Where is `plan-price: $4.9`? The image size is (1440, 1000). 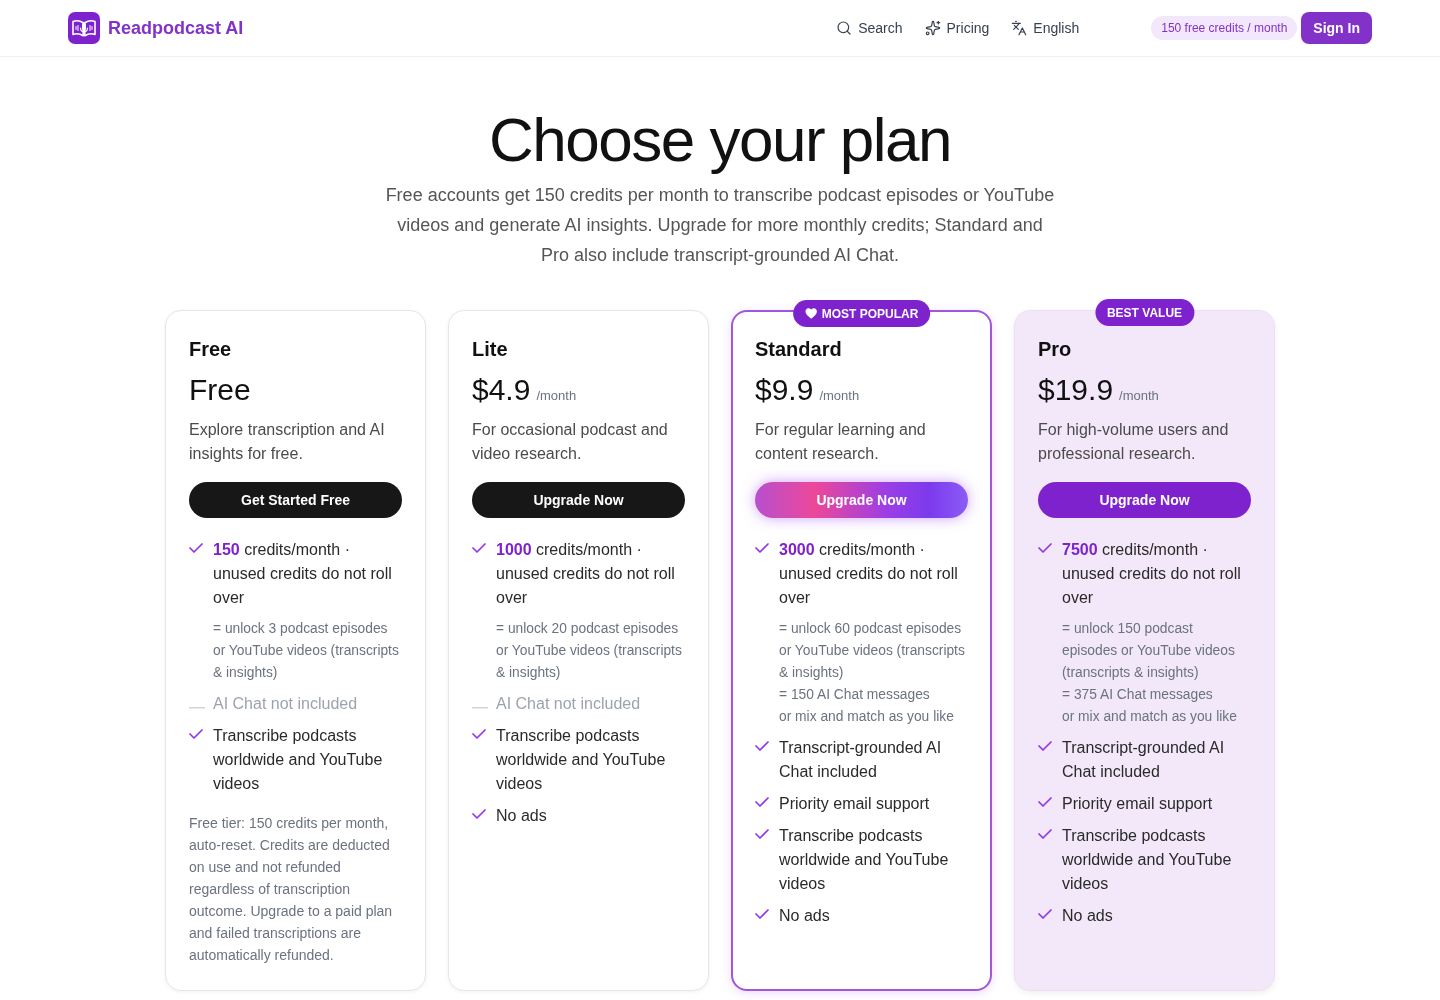 plan-price: $4.9 is located at coordinates (501, 390).